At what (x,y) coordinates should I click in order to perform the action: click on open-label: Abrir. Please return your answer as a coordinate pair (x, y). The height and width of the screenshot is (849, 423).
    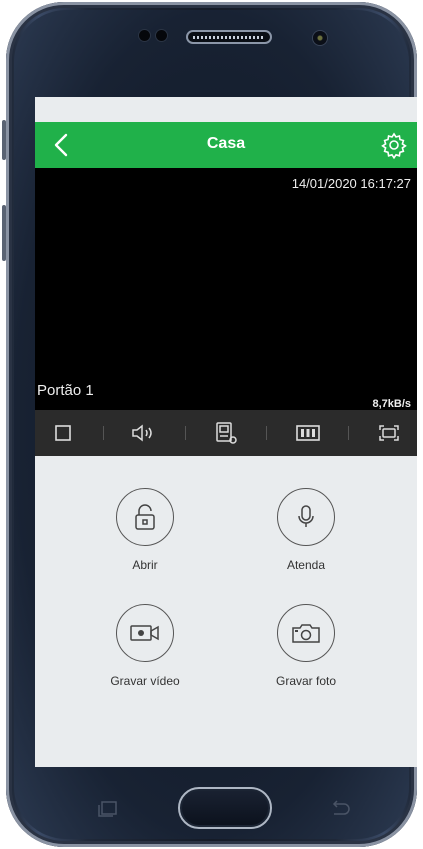
    Looking at the image, I should click on (145, 565).